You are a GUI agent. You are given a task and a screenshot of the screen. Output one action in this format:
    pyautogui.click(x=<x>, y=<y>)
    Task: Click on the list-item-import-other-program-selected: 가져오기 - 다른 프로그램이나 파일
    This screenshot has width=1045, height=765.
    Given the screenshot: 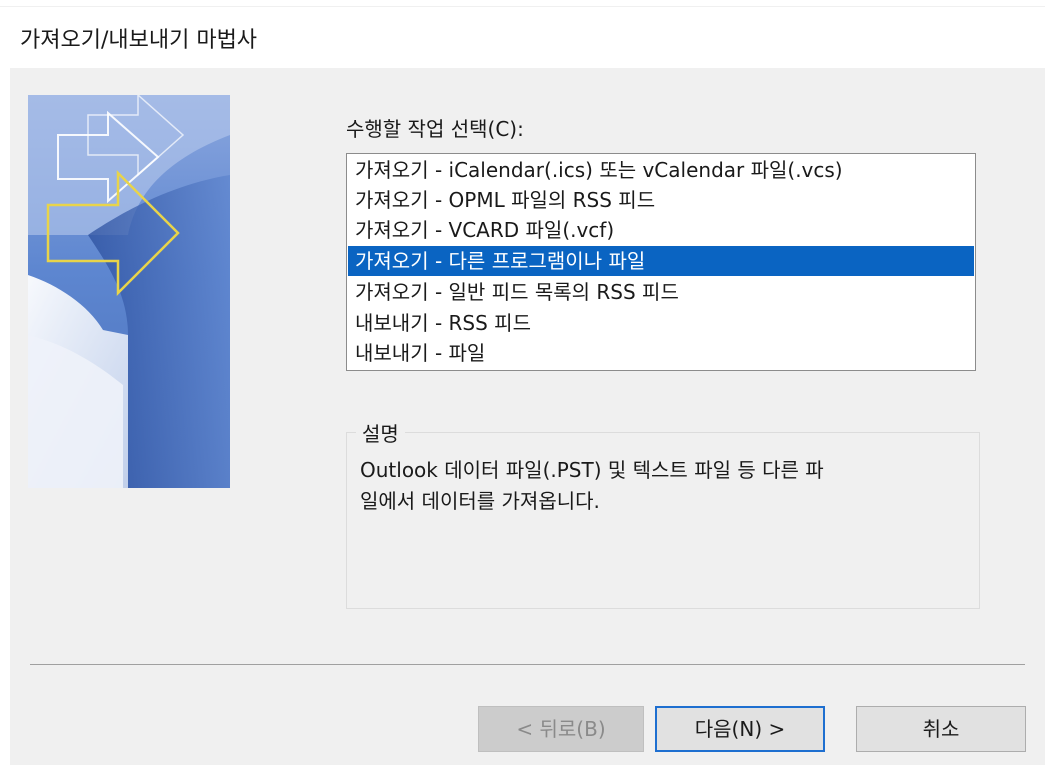 What is the action you would take?
    pyautogui.click(x=661, y=261)
    